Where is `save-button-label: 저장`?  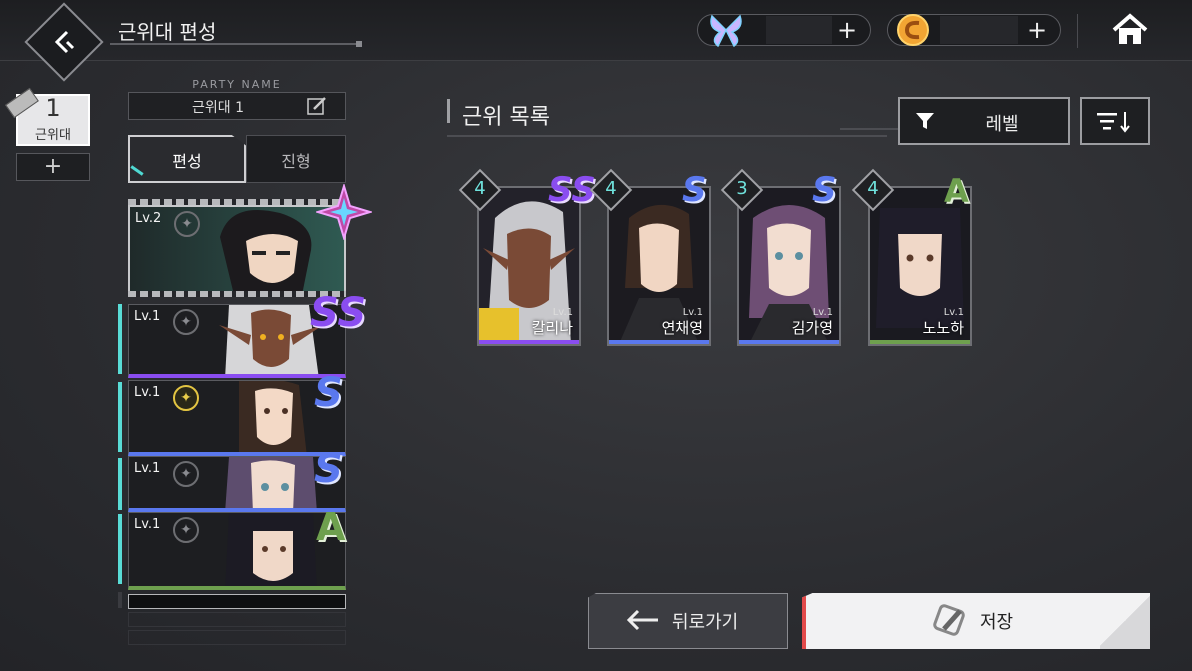
save-button-label: 저장 is located at coordinates (997, 622).